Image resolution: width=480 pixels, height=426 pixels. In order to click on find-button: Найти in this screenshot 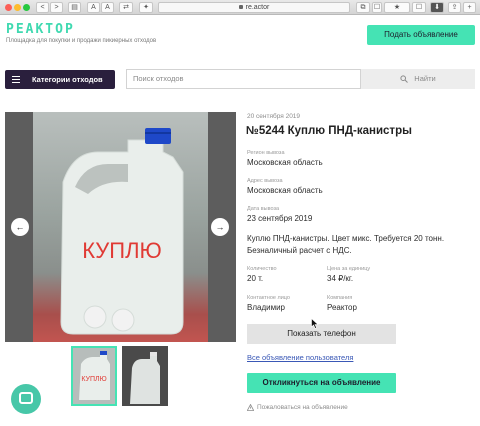, I will do `click(418, 79)`.